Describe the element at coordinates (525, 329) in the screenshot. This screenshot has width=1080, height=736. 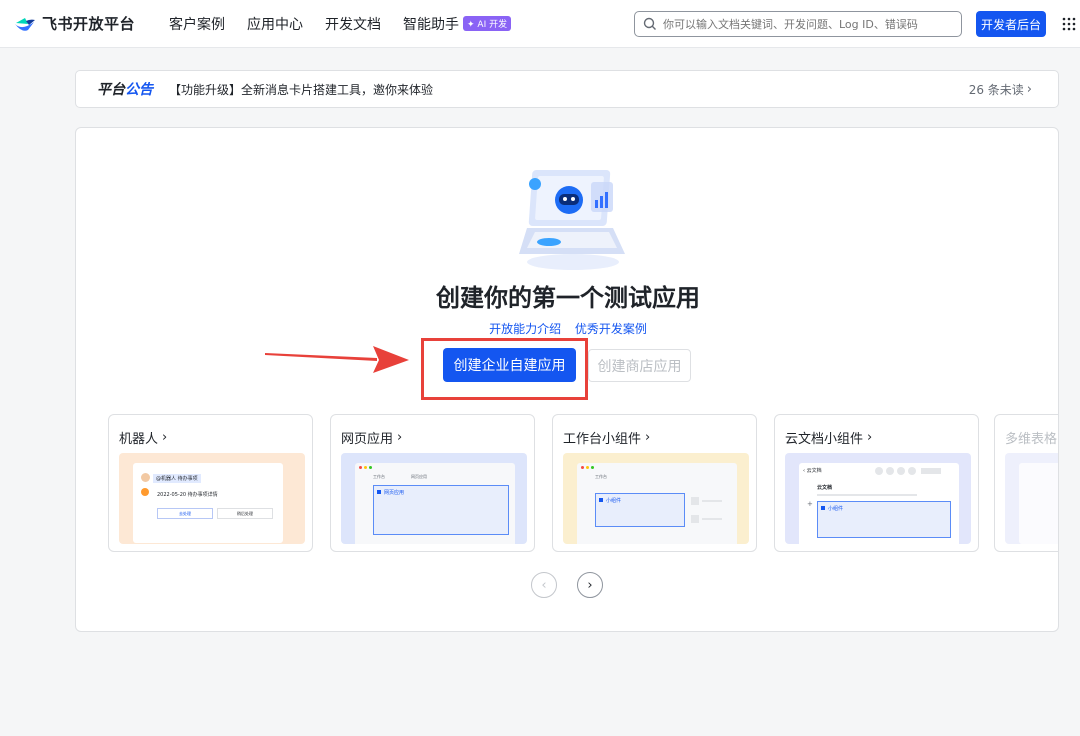
I see `capability-intro-link: 开放能力介绍` at that location.